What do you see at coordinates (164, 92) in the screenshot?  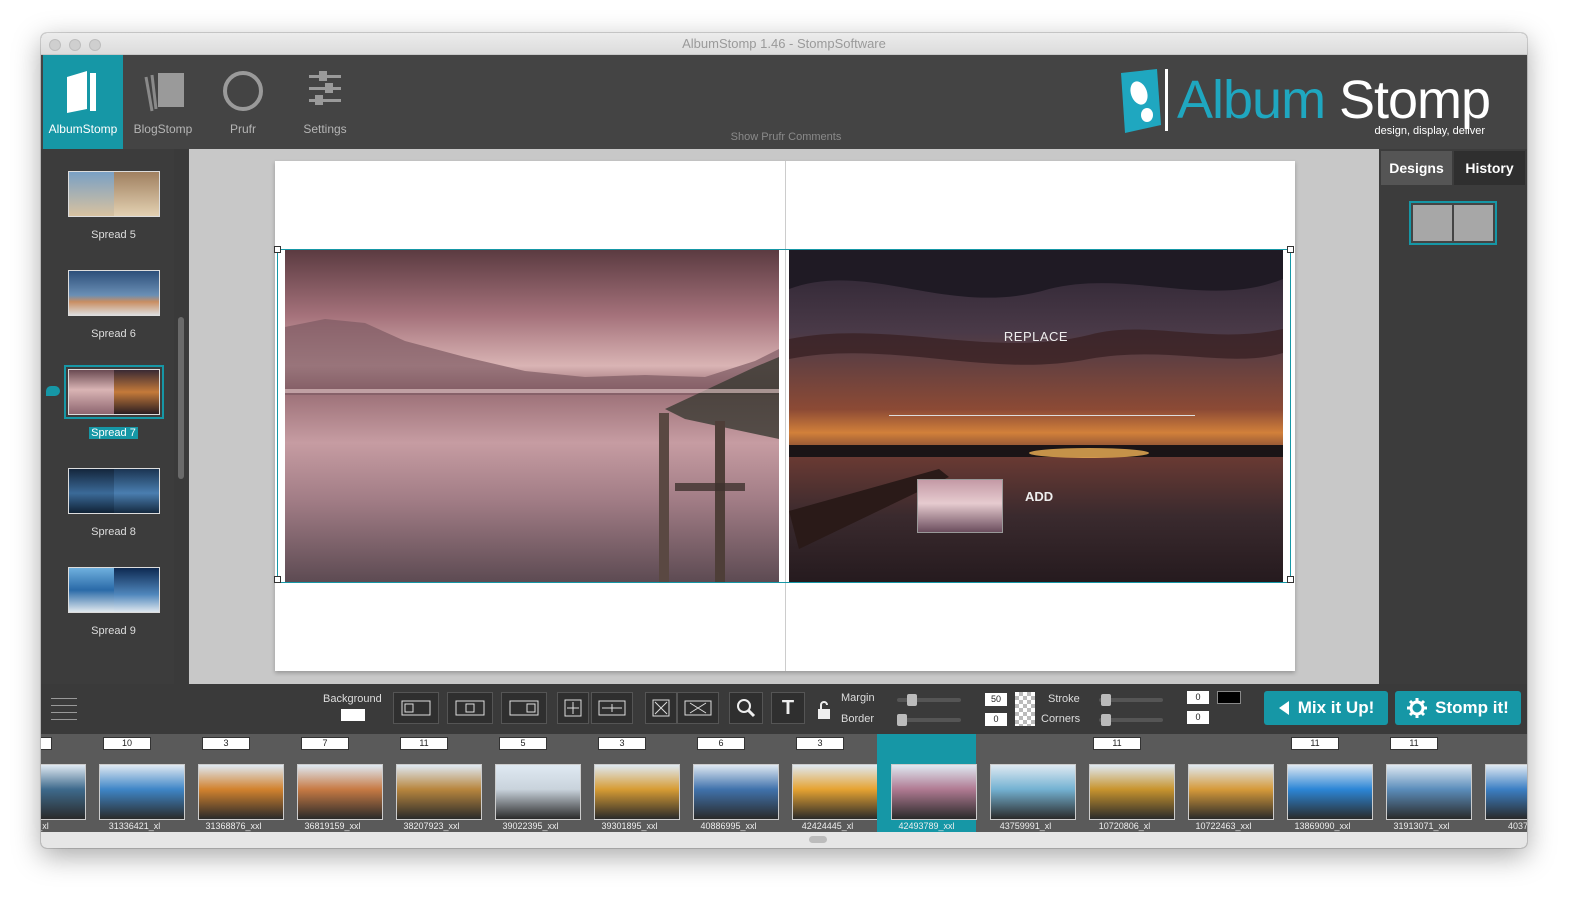 I see `stack-icon` at bounding box center [164, 92].